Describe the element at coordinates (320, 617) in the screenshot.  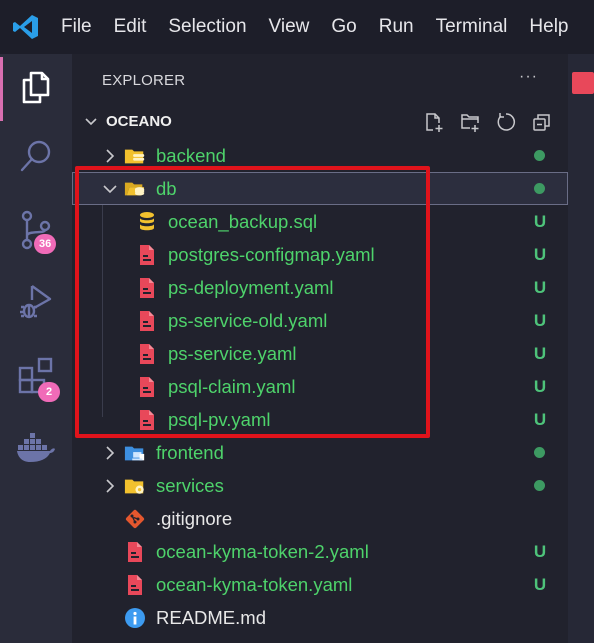
I see `tree-file: README.md` at that location.